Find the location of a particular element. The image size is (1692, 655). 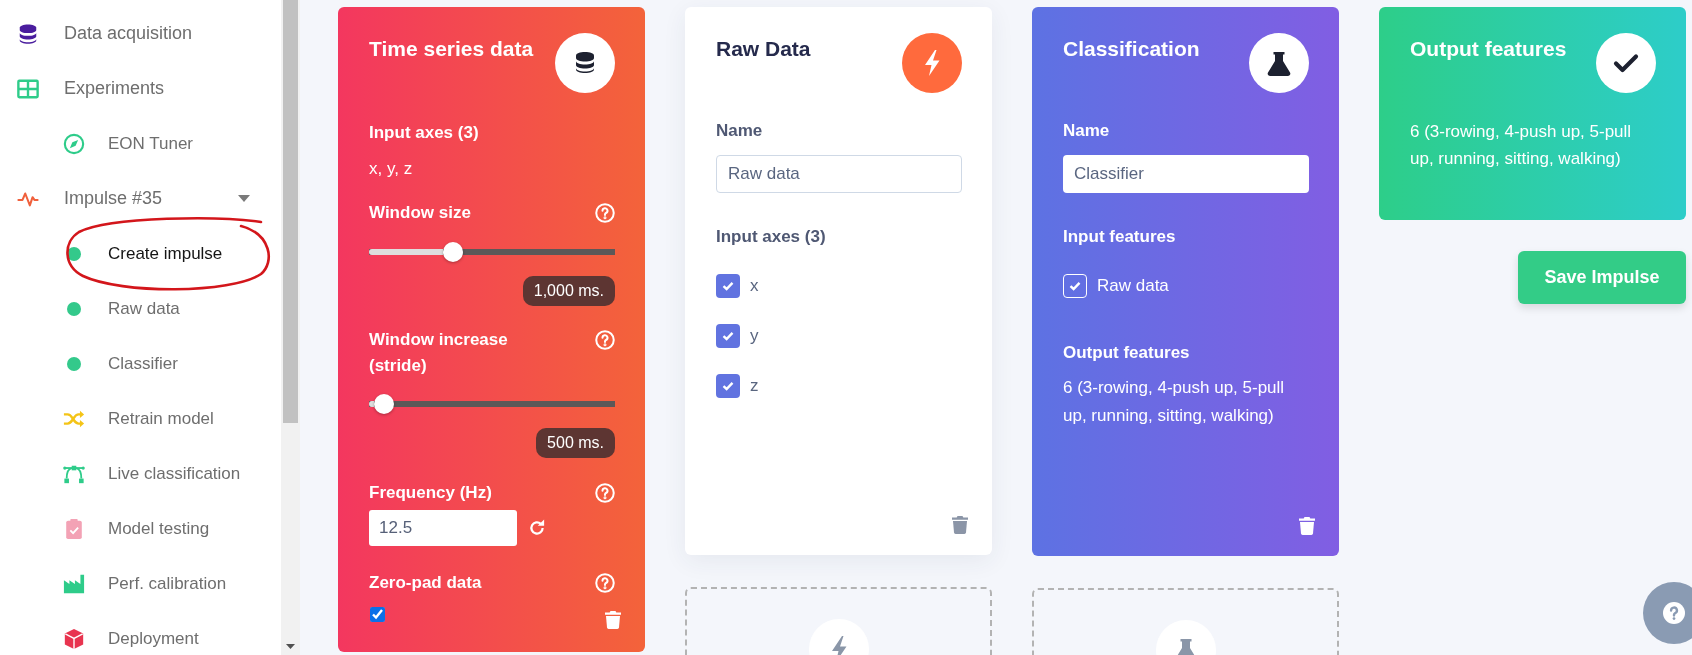

sidebar-item: Create impulse is located at coordinates (140, 253).